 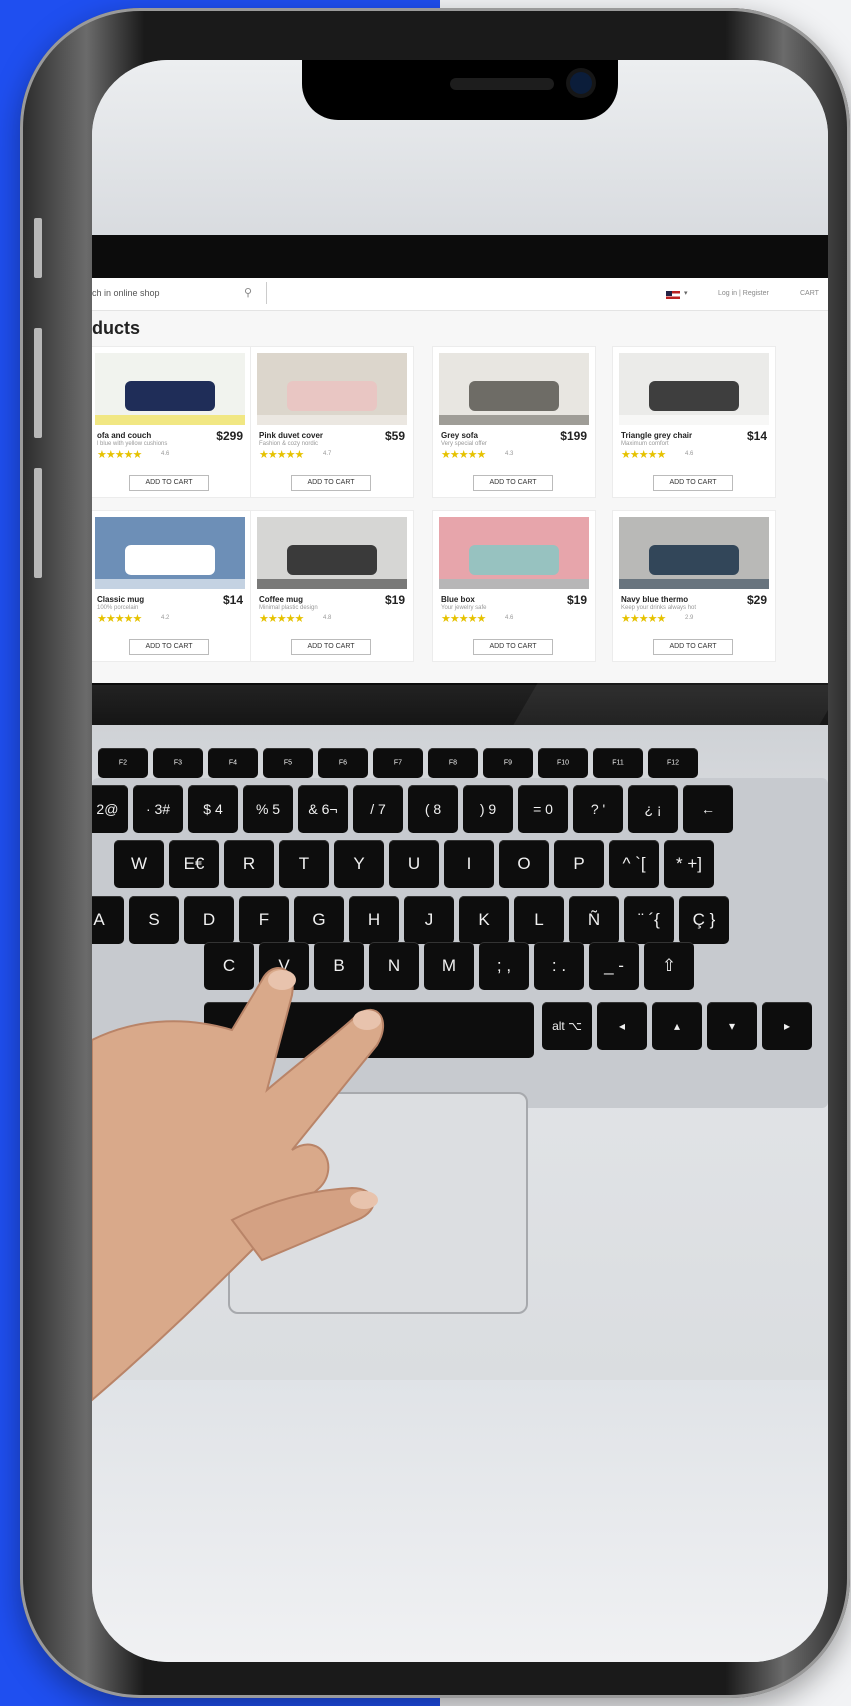 What do you see at coordinates (194, 863) in the screenshot?
I see `key-label: E€` at bounding box center [194, 863].